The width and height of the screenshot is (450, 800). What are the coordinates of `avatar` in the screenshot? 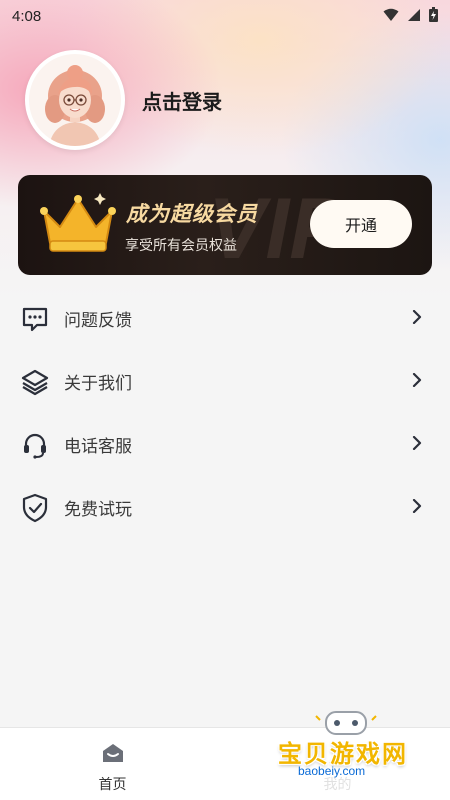 It's located at (75, 100).